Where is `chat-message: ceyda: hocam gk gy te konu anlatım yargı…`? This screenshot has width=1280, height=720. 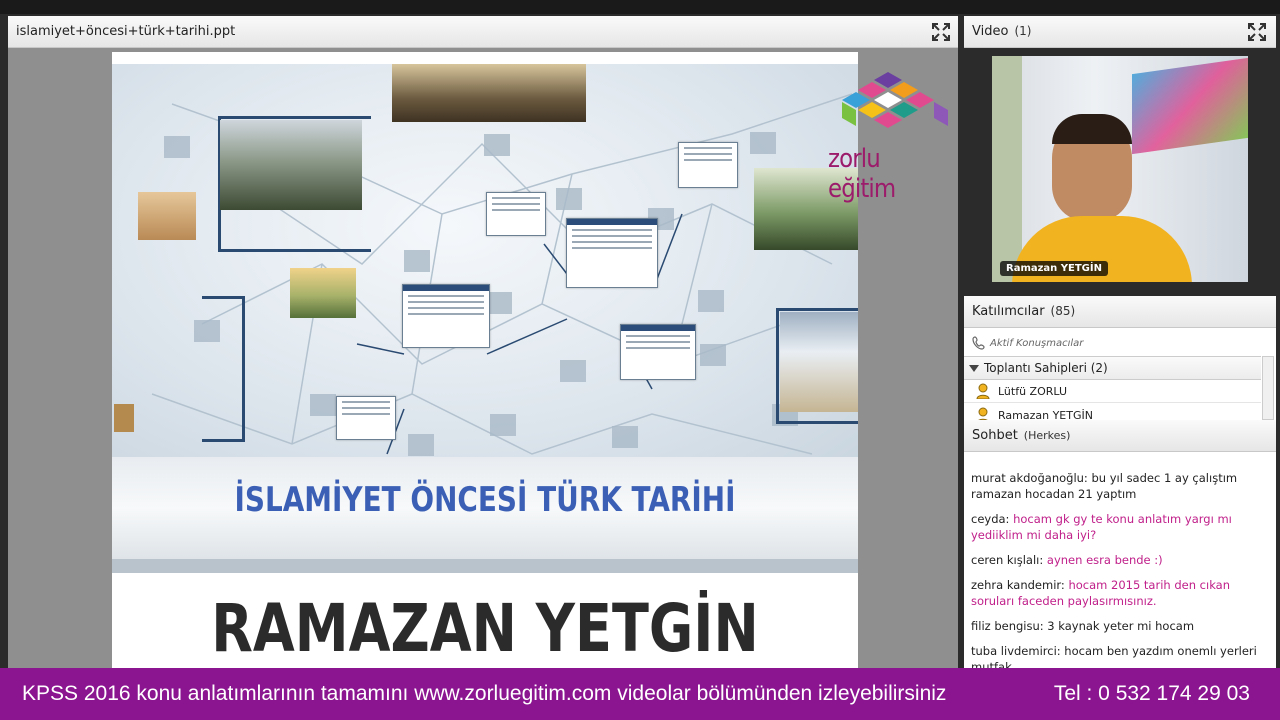
chat-message: ceyda: hocam gk gy te konu anlatım yargı… is located at coordinates (1116, 527).